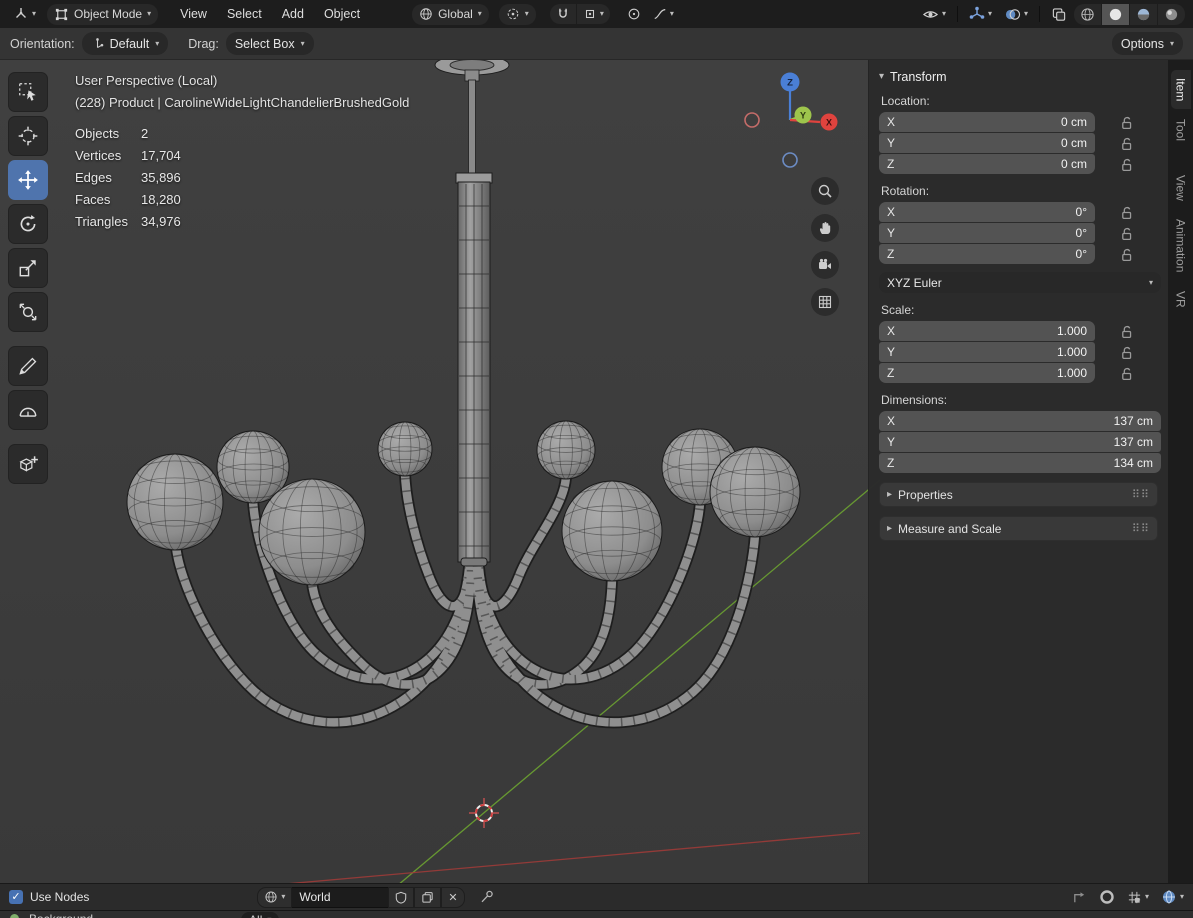  Describe the element at coordinates (1020, 442) in the screenshot. I see `dimensions-y-field: Y 137 cm` at that location.